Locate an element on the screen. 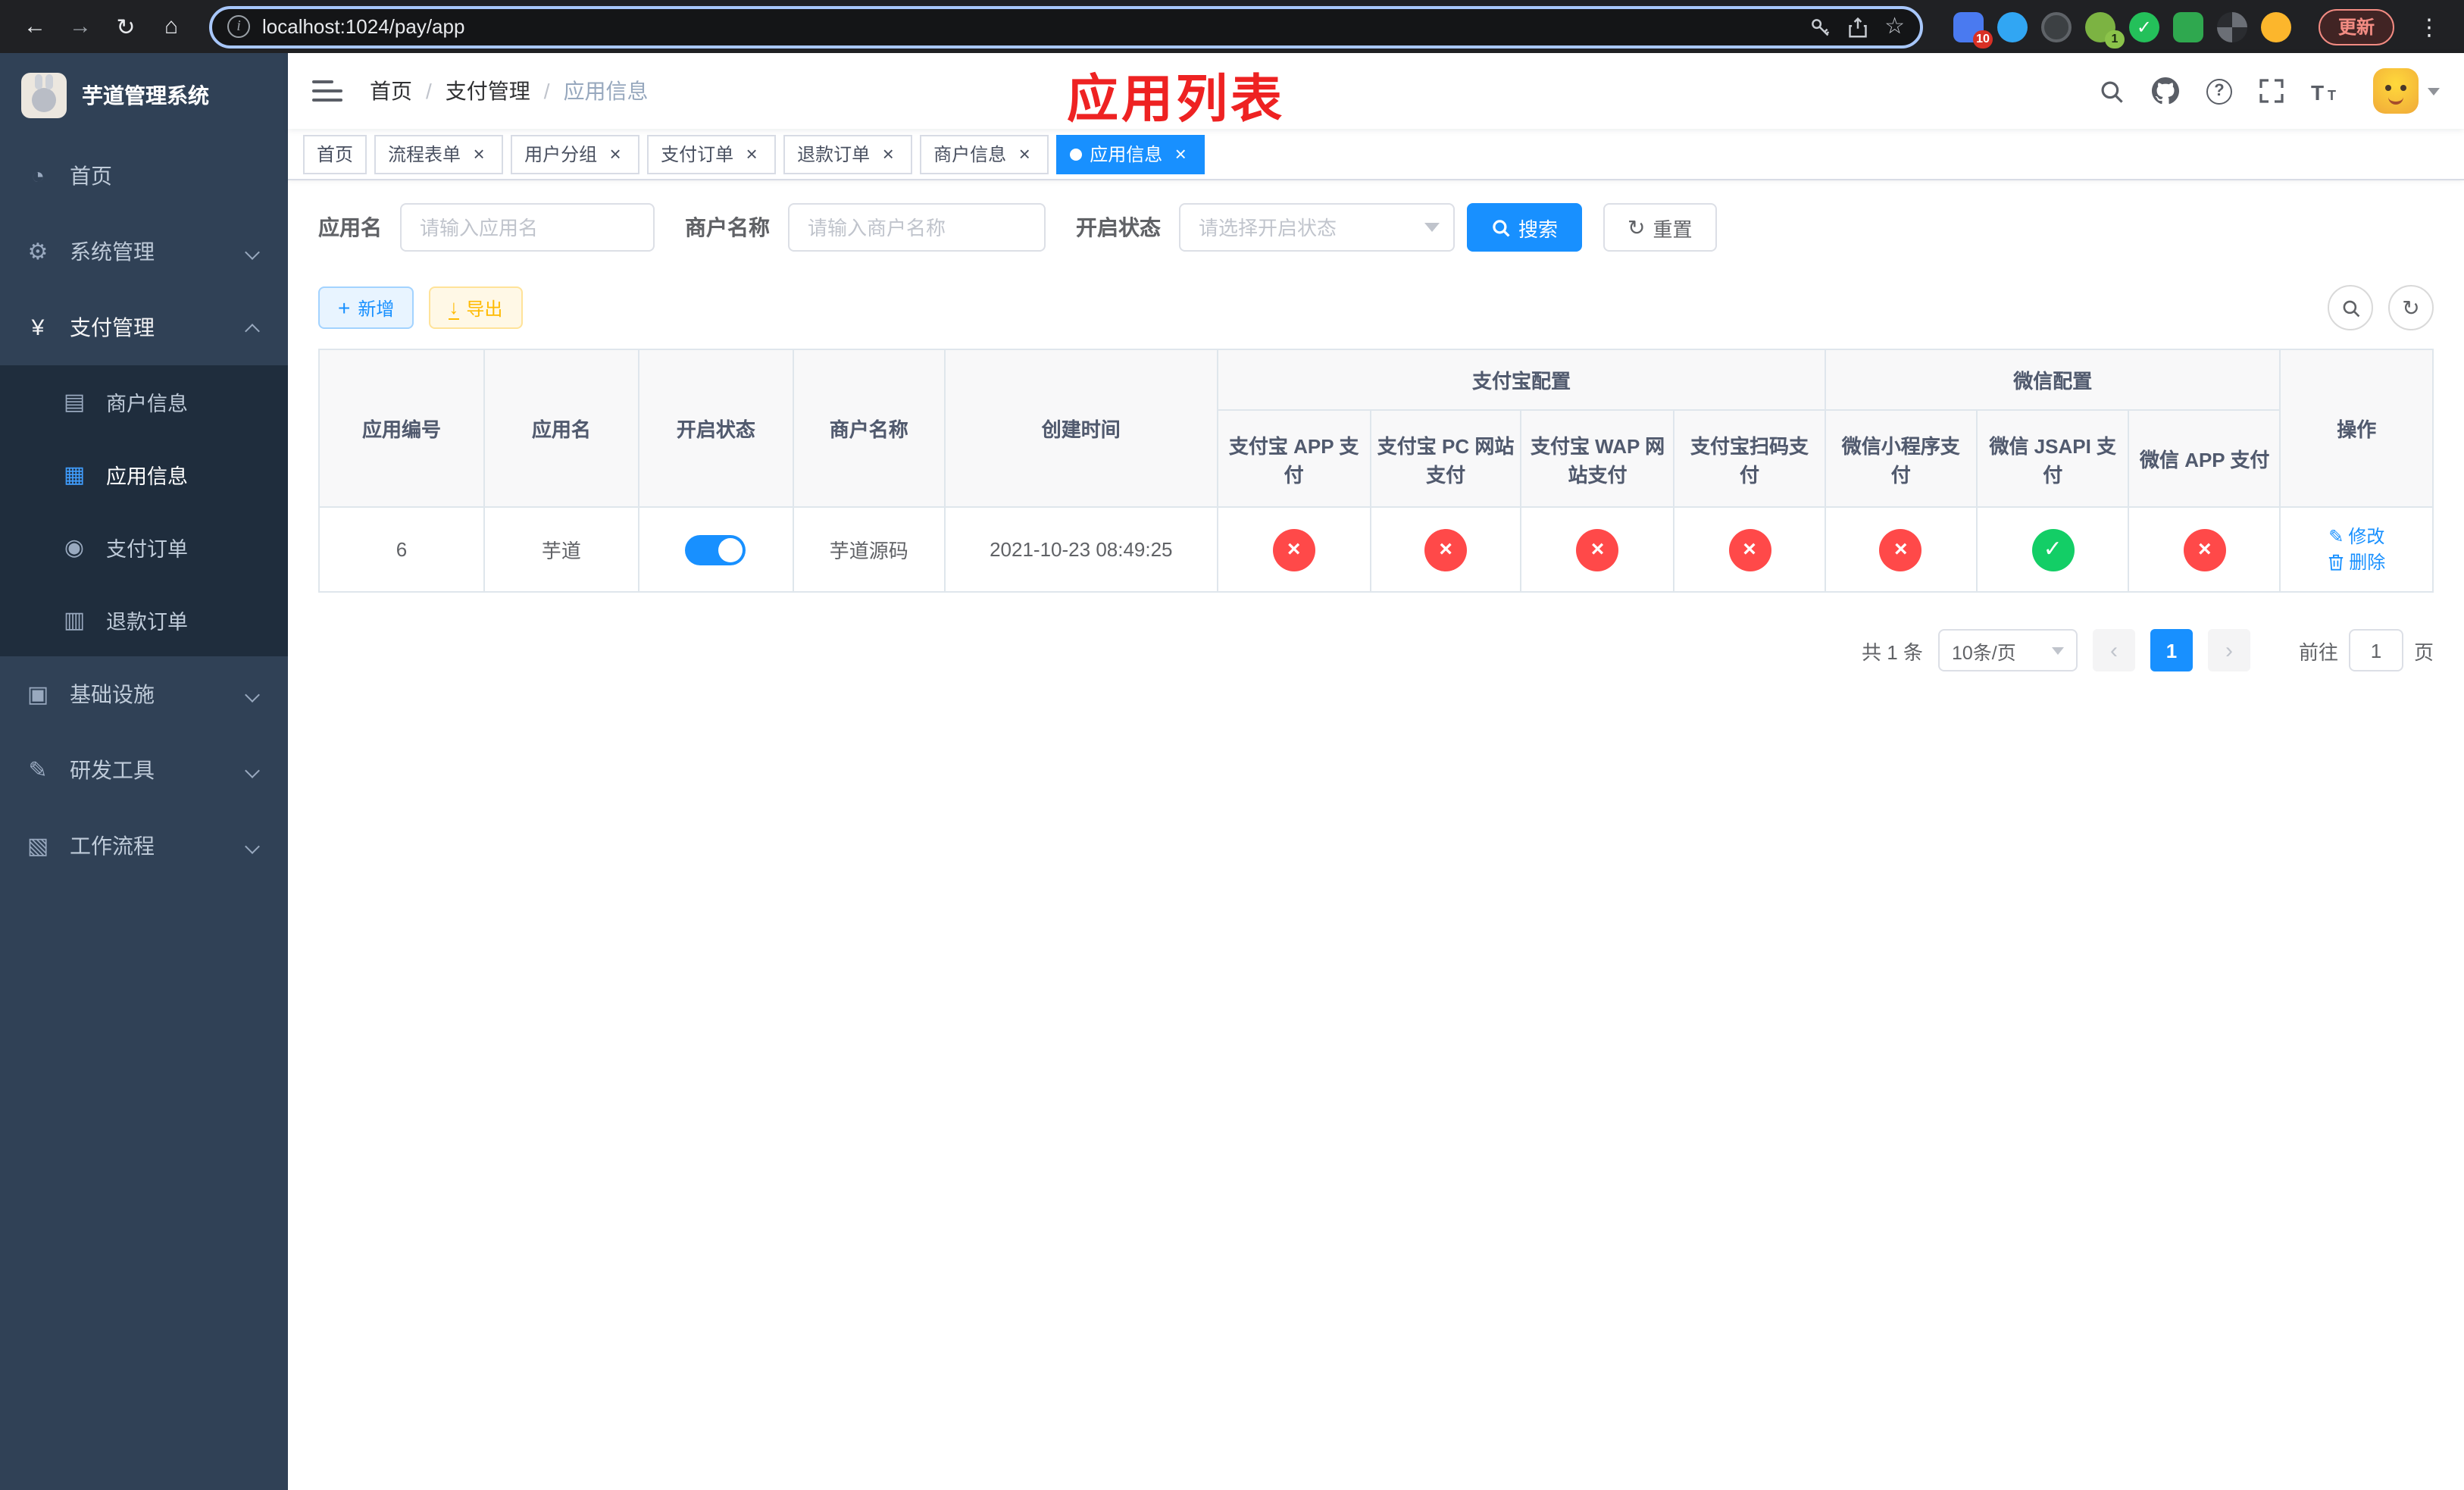 This screenshot has height=1490, width=2464. refund-doc-icon: ▥ is located at coordinates (74, 621).